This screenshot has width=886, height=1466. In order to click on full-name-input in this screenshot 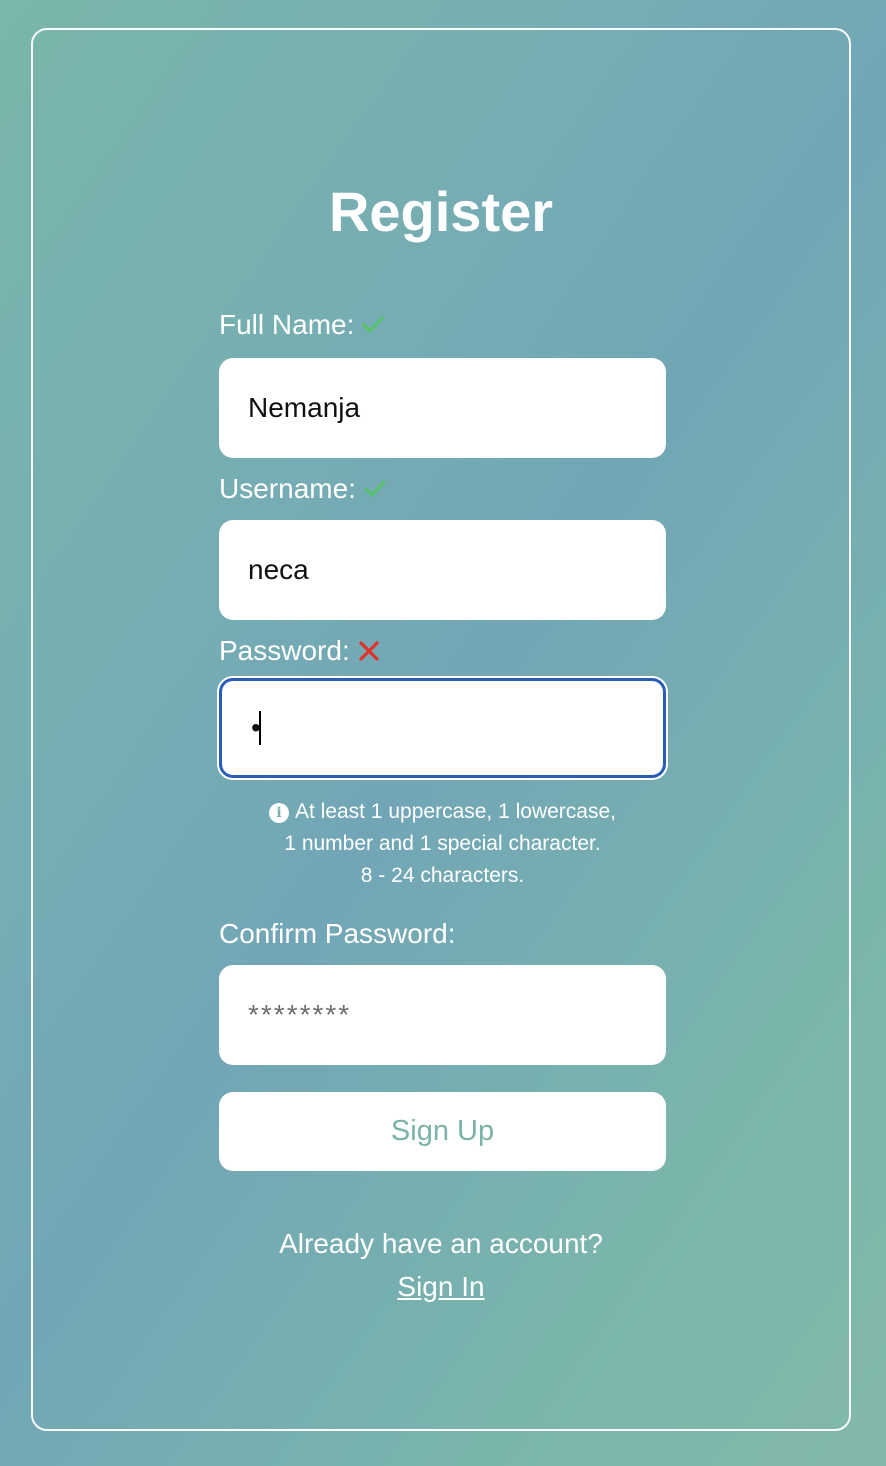, I will do `click(442, 408)`.